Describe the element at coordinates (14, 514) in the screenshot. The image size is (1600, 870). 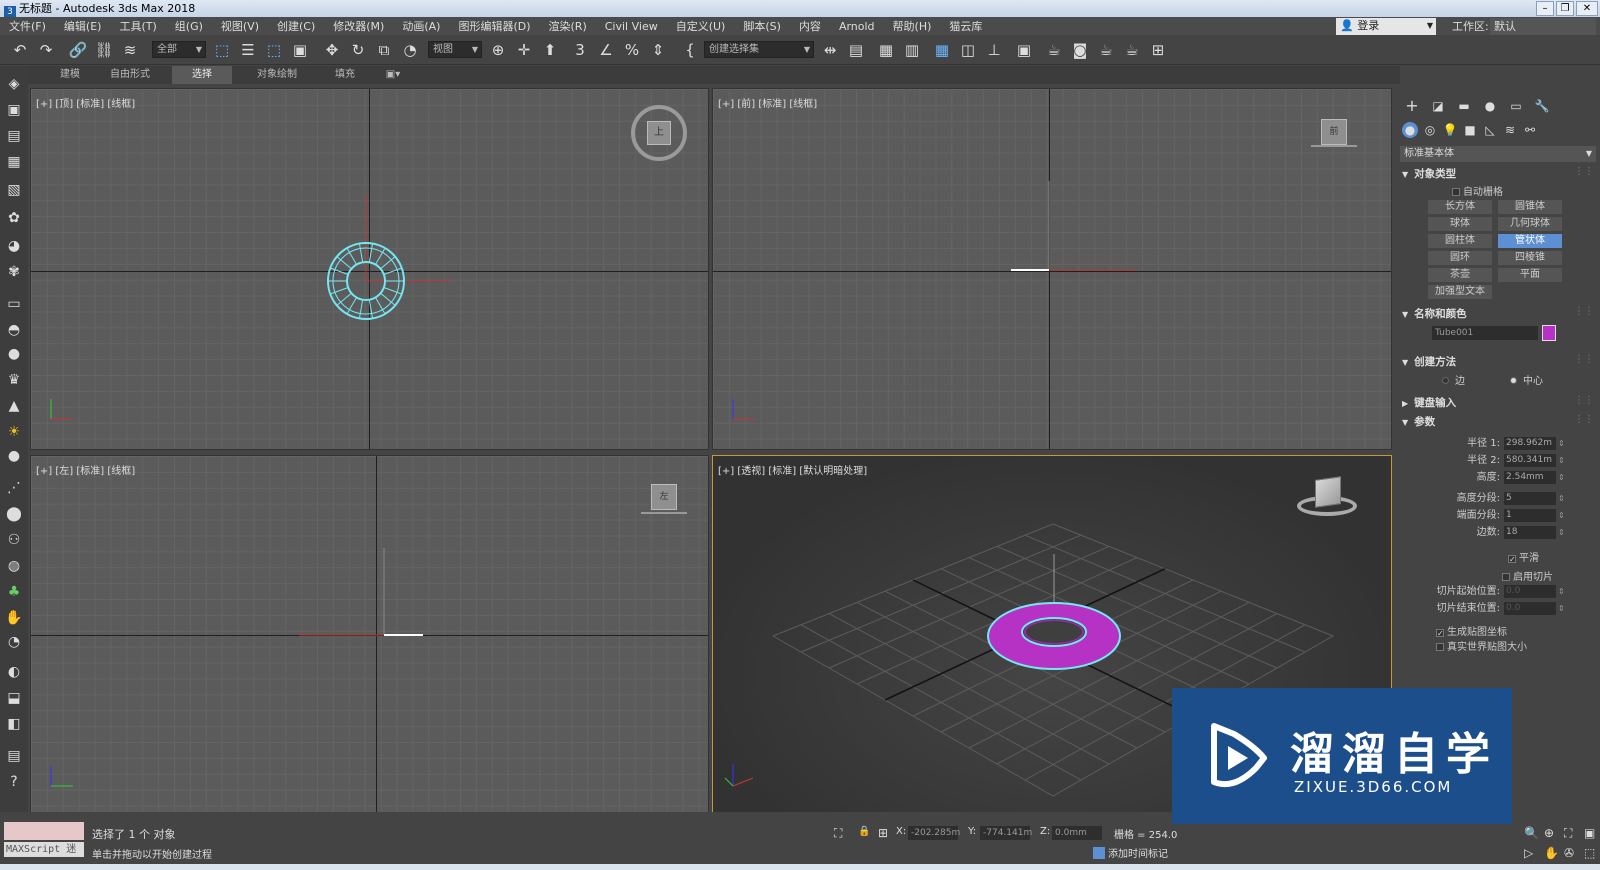
I see `layout-tab-16-icon: ⬤` at that location.